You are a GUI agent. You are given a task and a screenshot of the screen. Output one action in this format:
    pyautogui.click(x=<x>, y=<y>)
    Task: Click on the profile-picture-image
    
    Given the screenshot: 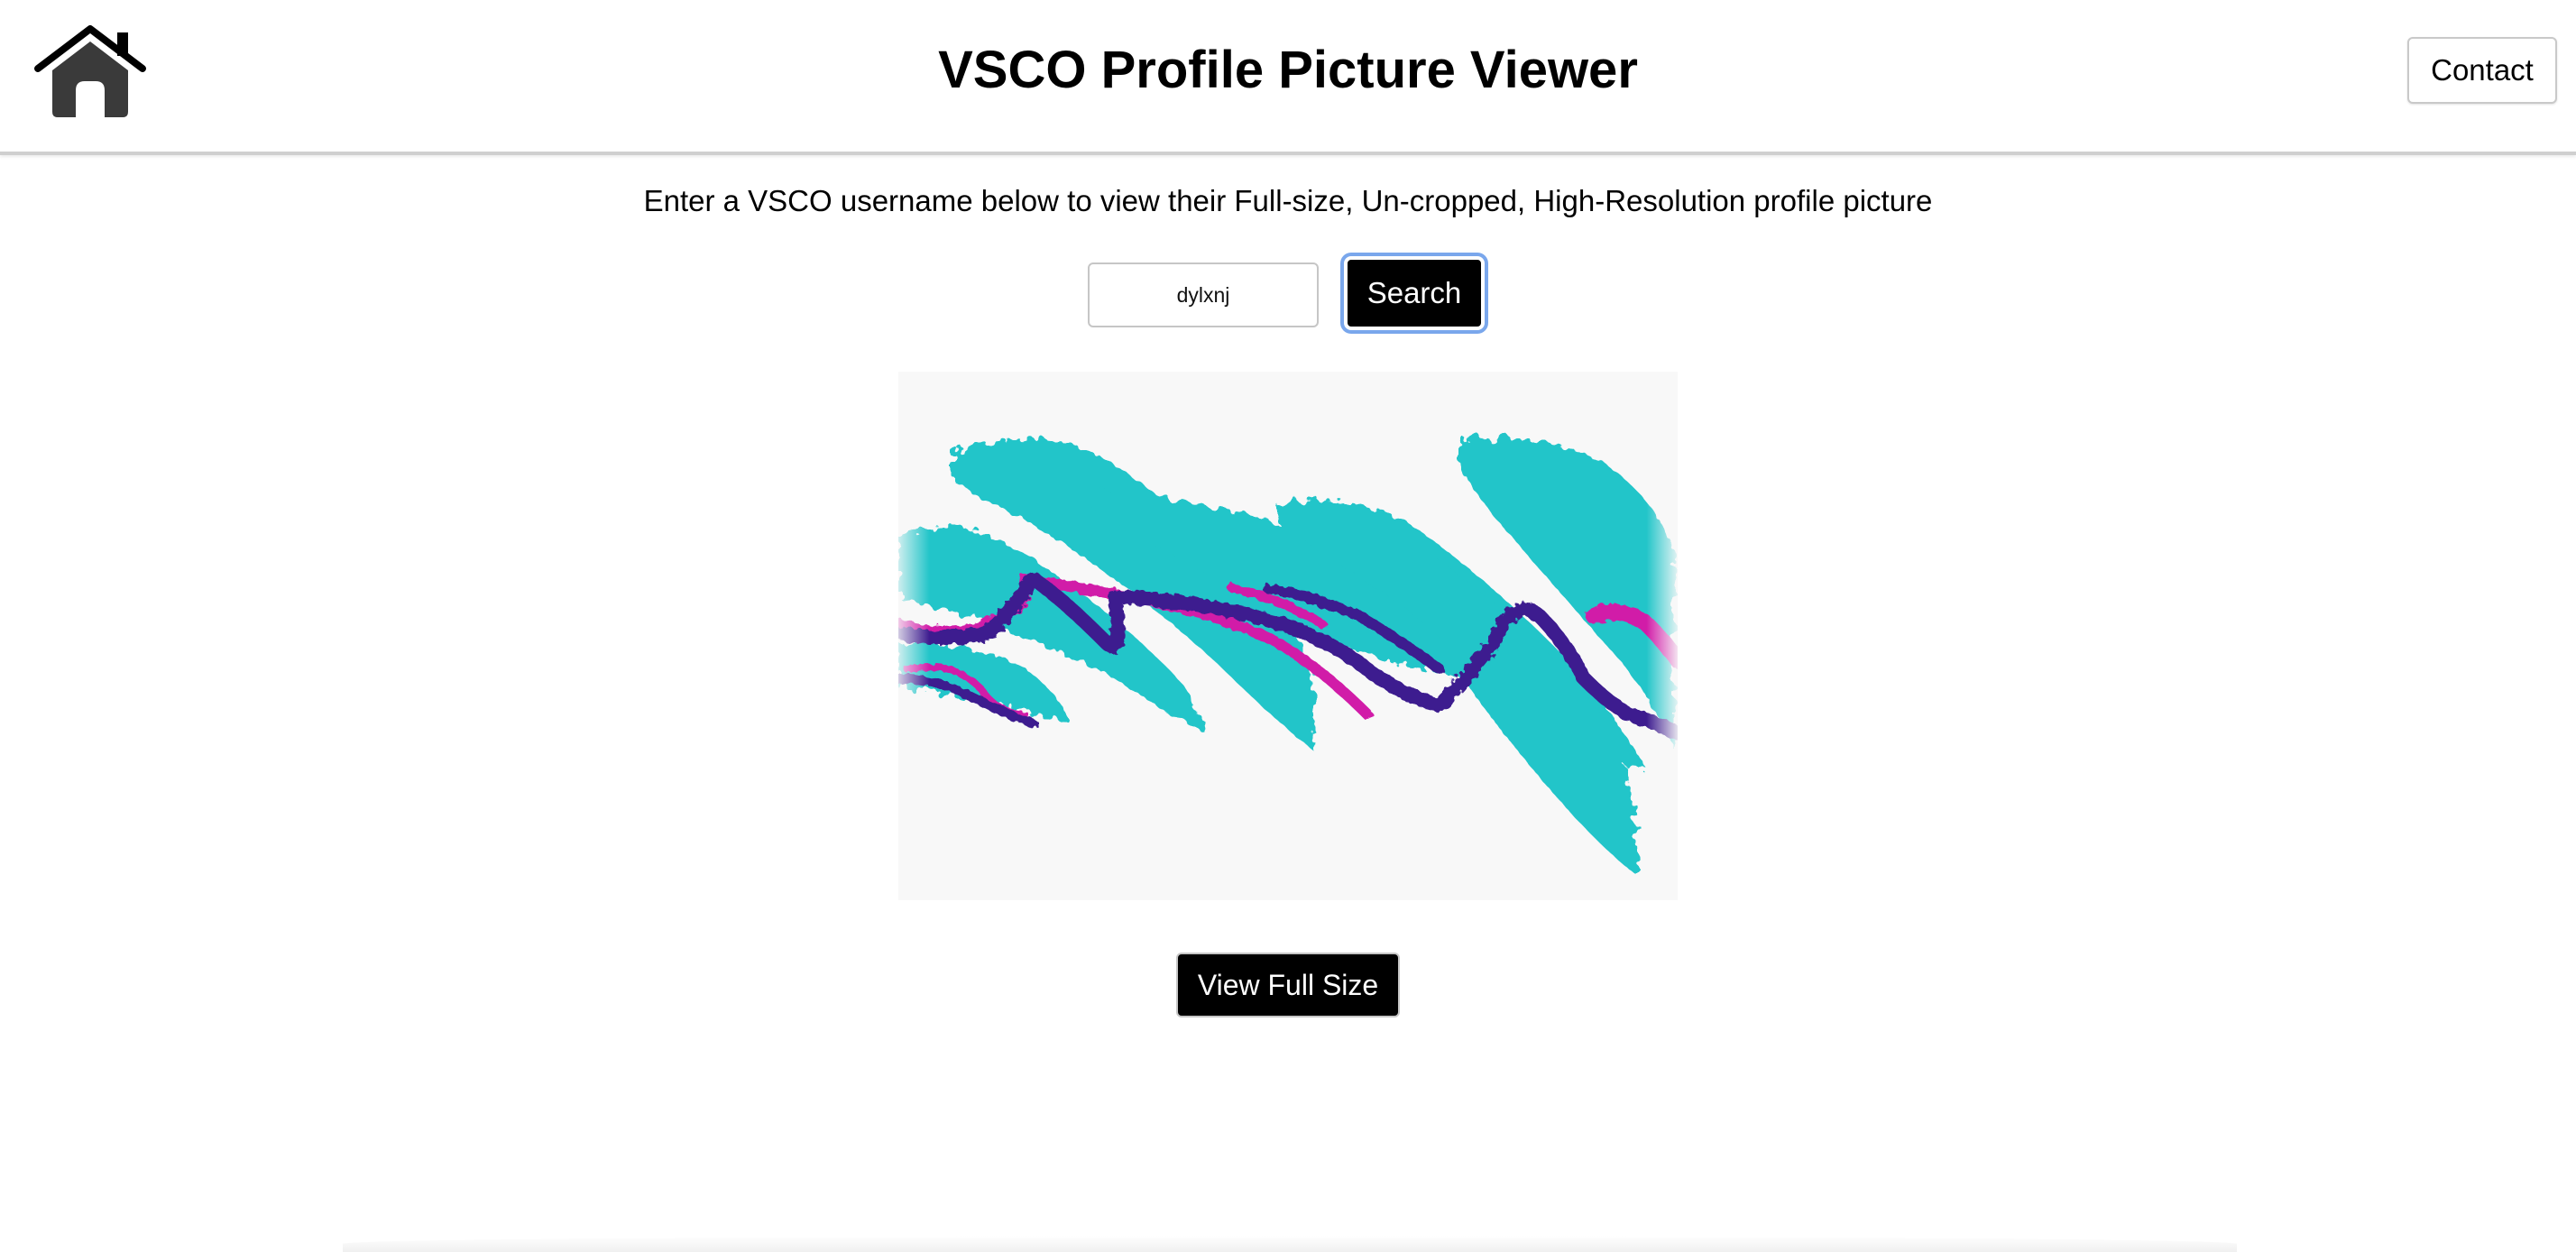 What is the action you would take?
    pyautogui.click(x=1288, y=636)
    